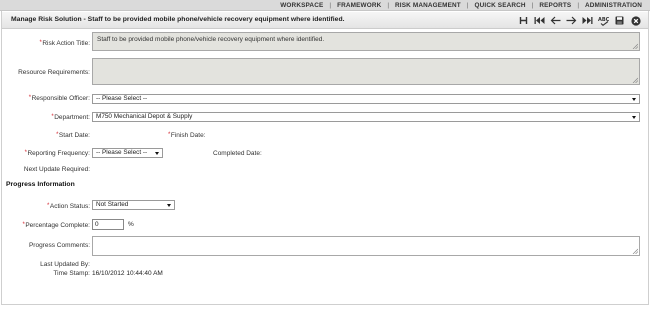 The height and width of the screenshot is (318, 650). What do you see at coordinates (56, 225) in the screenshot?
I see `percentage-complete-label: *Percentage Complete:` at bounding box center [56, 225].